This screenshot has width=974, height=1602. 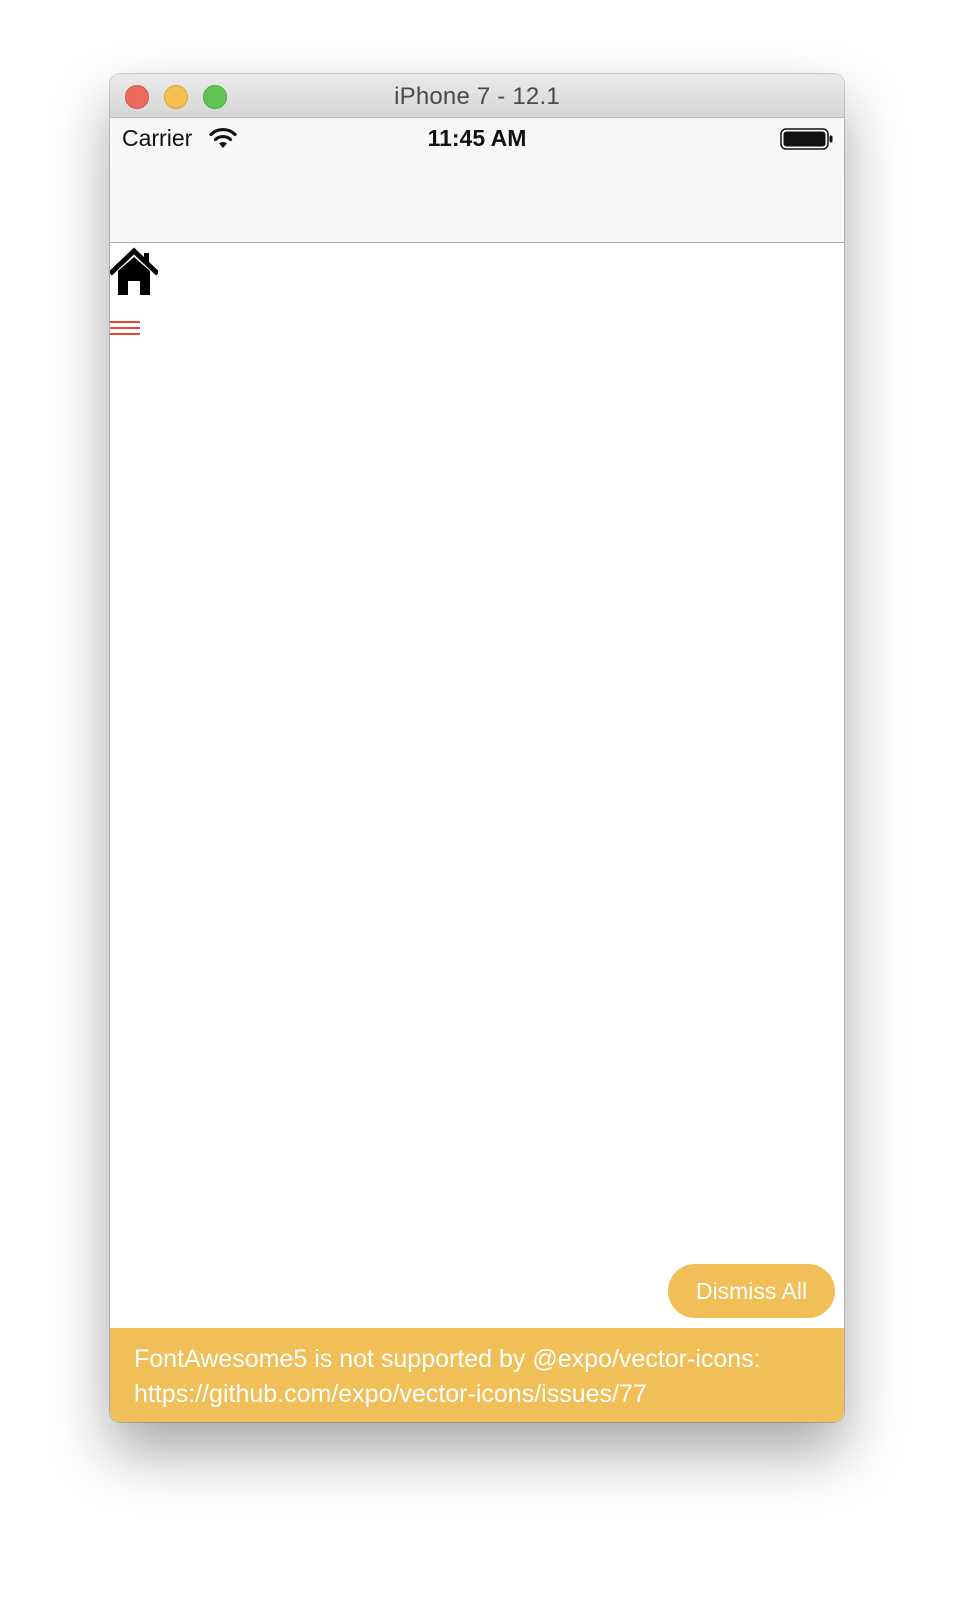 I want to click on status-time: 11:45 AM, so click(x=477, y=138).